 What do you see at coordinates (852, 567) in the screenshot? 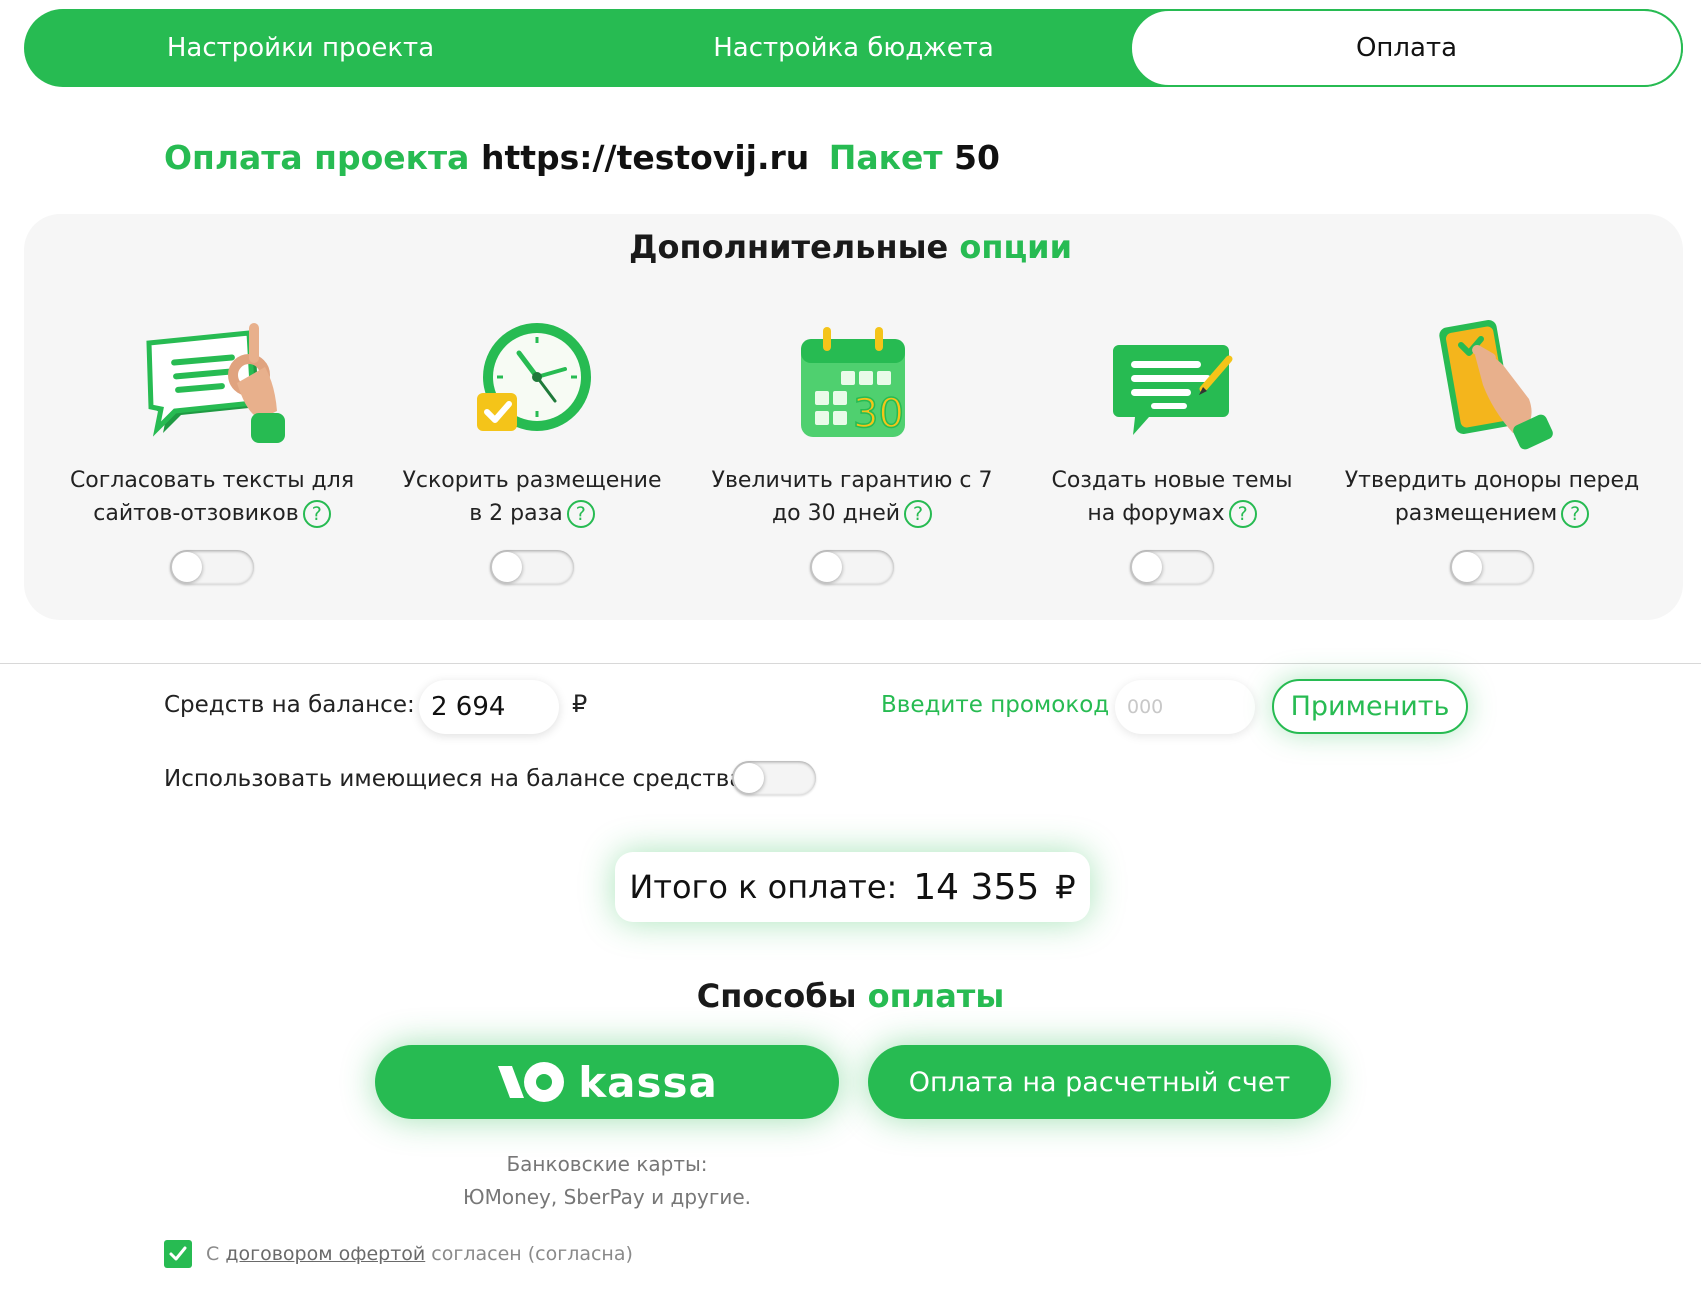
I see `option-warranty-toggle` at bounding box center [852, 567].